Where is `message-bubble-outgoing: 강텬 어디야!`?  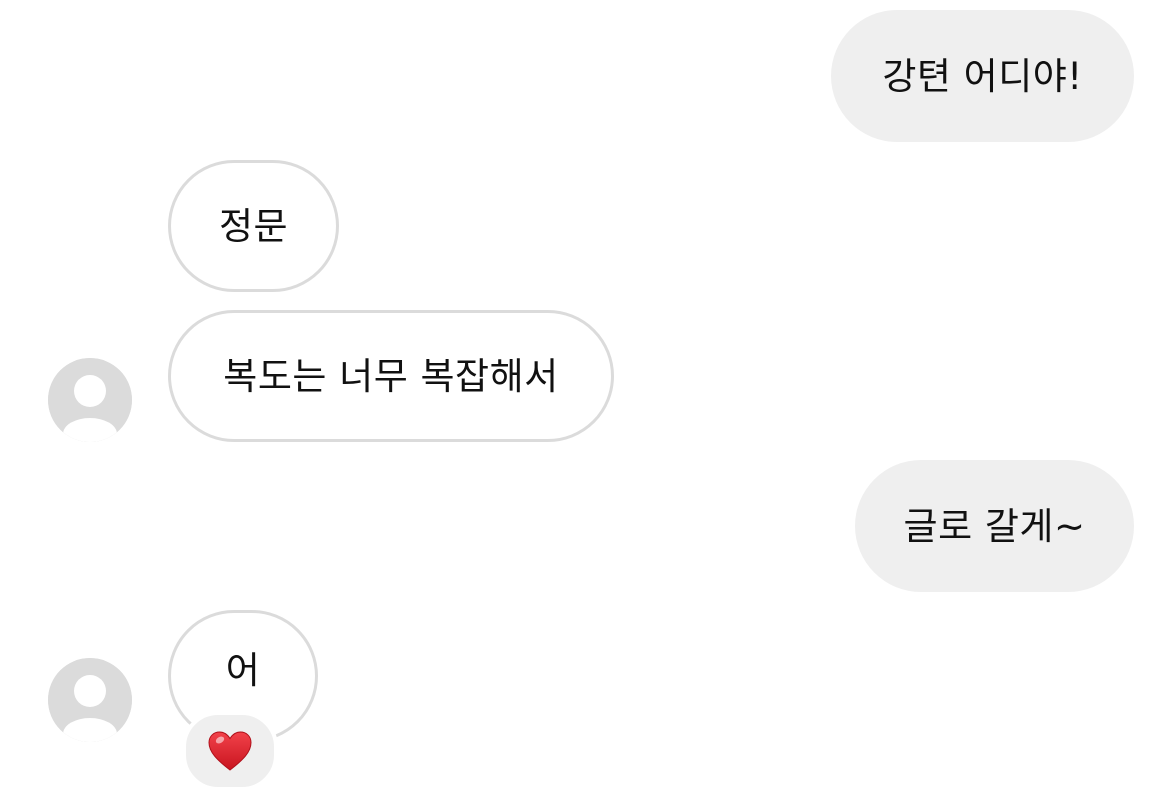
message-bubble-outgoing: 강텬 어디야! is located at coordinates (982, 76).